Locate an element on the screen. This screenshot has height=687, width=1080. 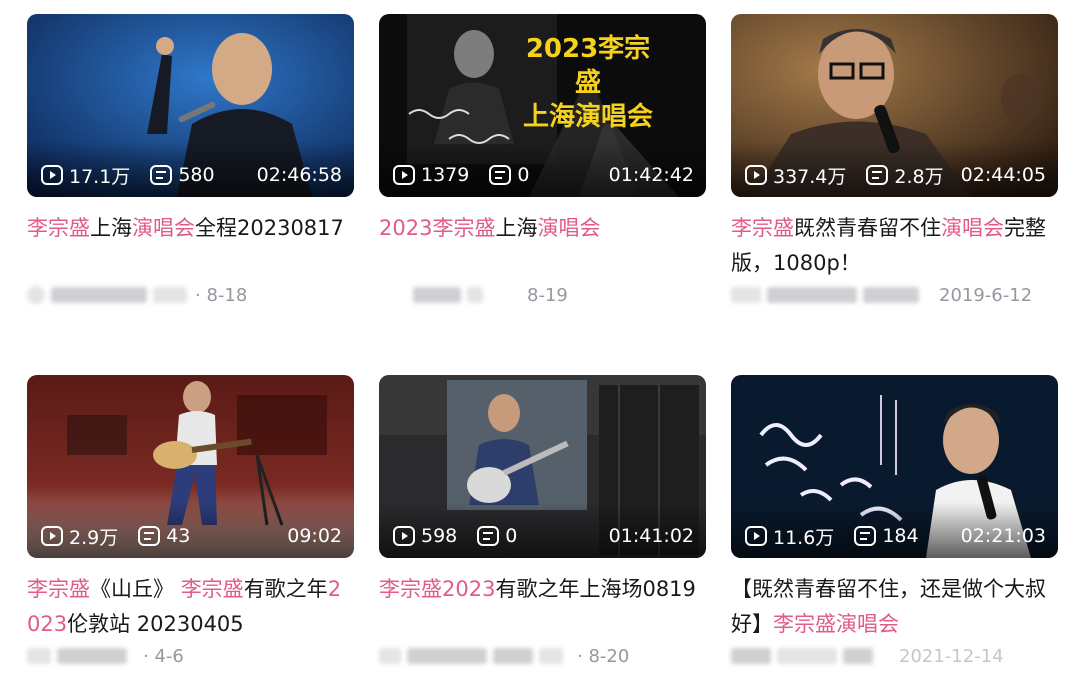
video-title: 李宗盛2023有歌之年上海场0819 is located at coordinates (542, 607).